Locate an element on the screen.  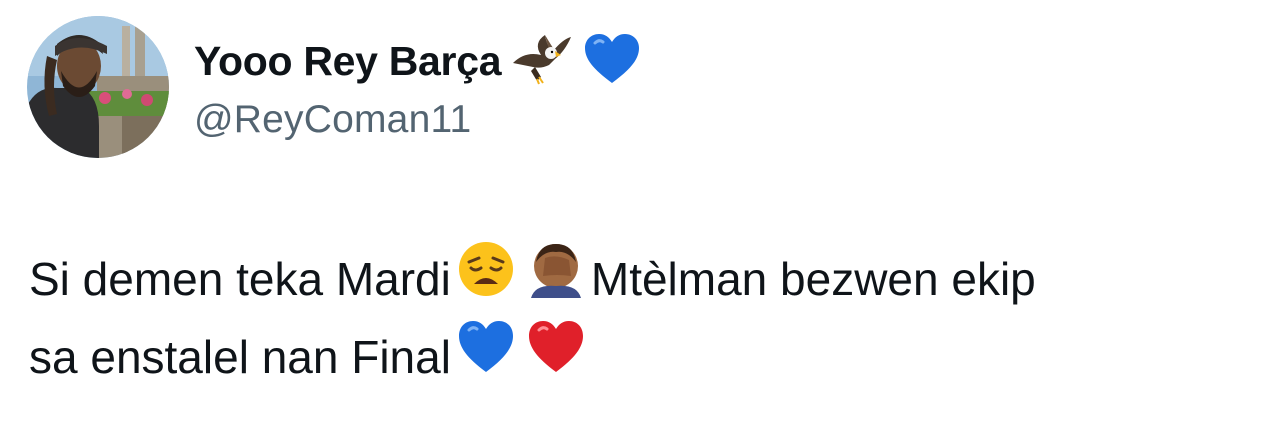
tweet-text-segment: Mtèlman bezwen ekip is located at coordinates (813, 279).